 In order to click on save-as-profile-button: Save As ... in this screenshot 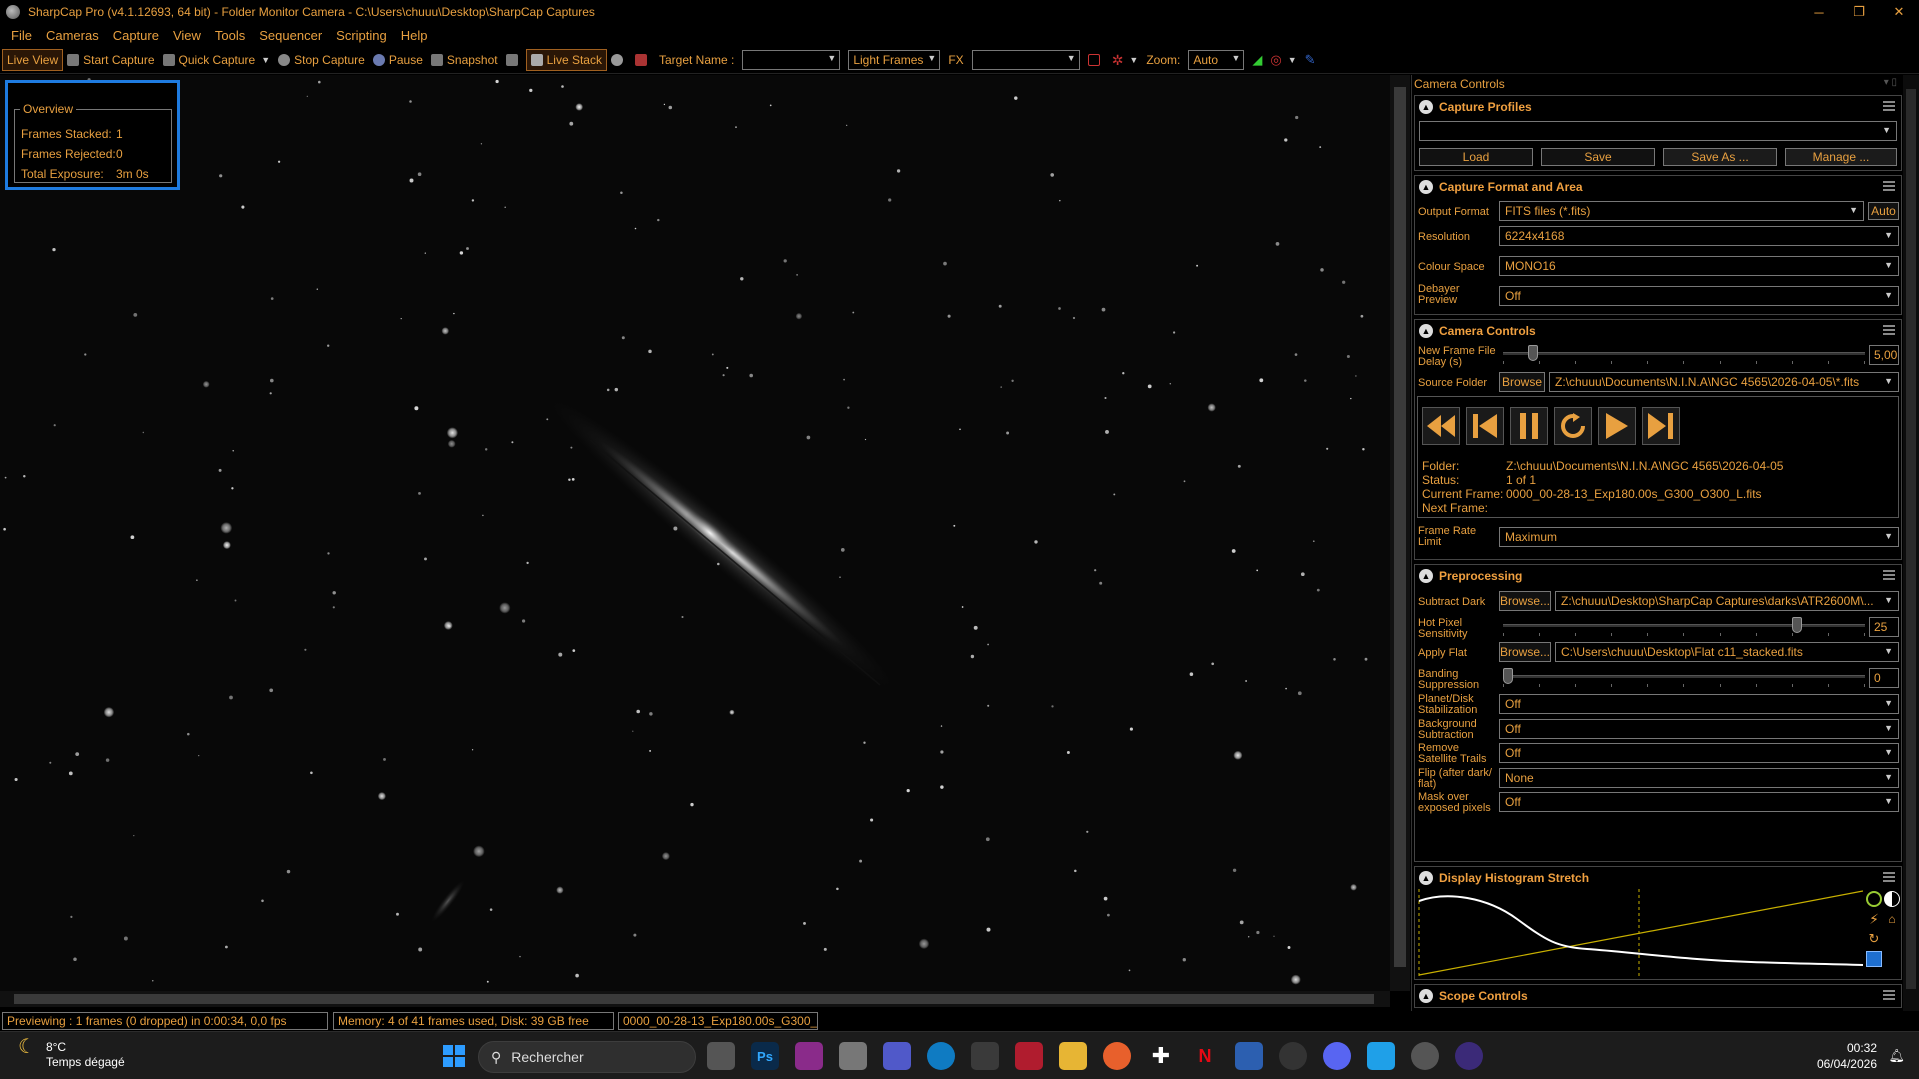, I will do `click(1720, 157)`.